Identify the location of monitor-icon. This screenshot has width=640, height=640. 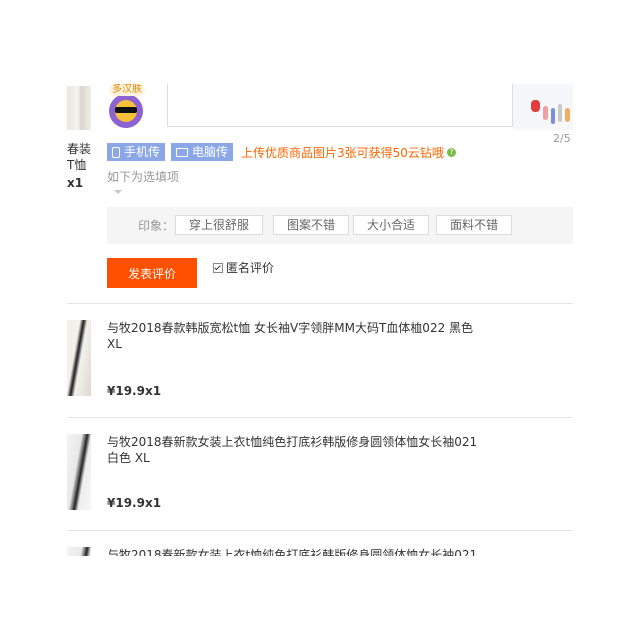
(182, 152).